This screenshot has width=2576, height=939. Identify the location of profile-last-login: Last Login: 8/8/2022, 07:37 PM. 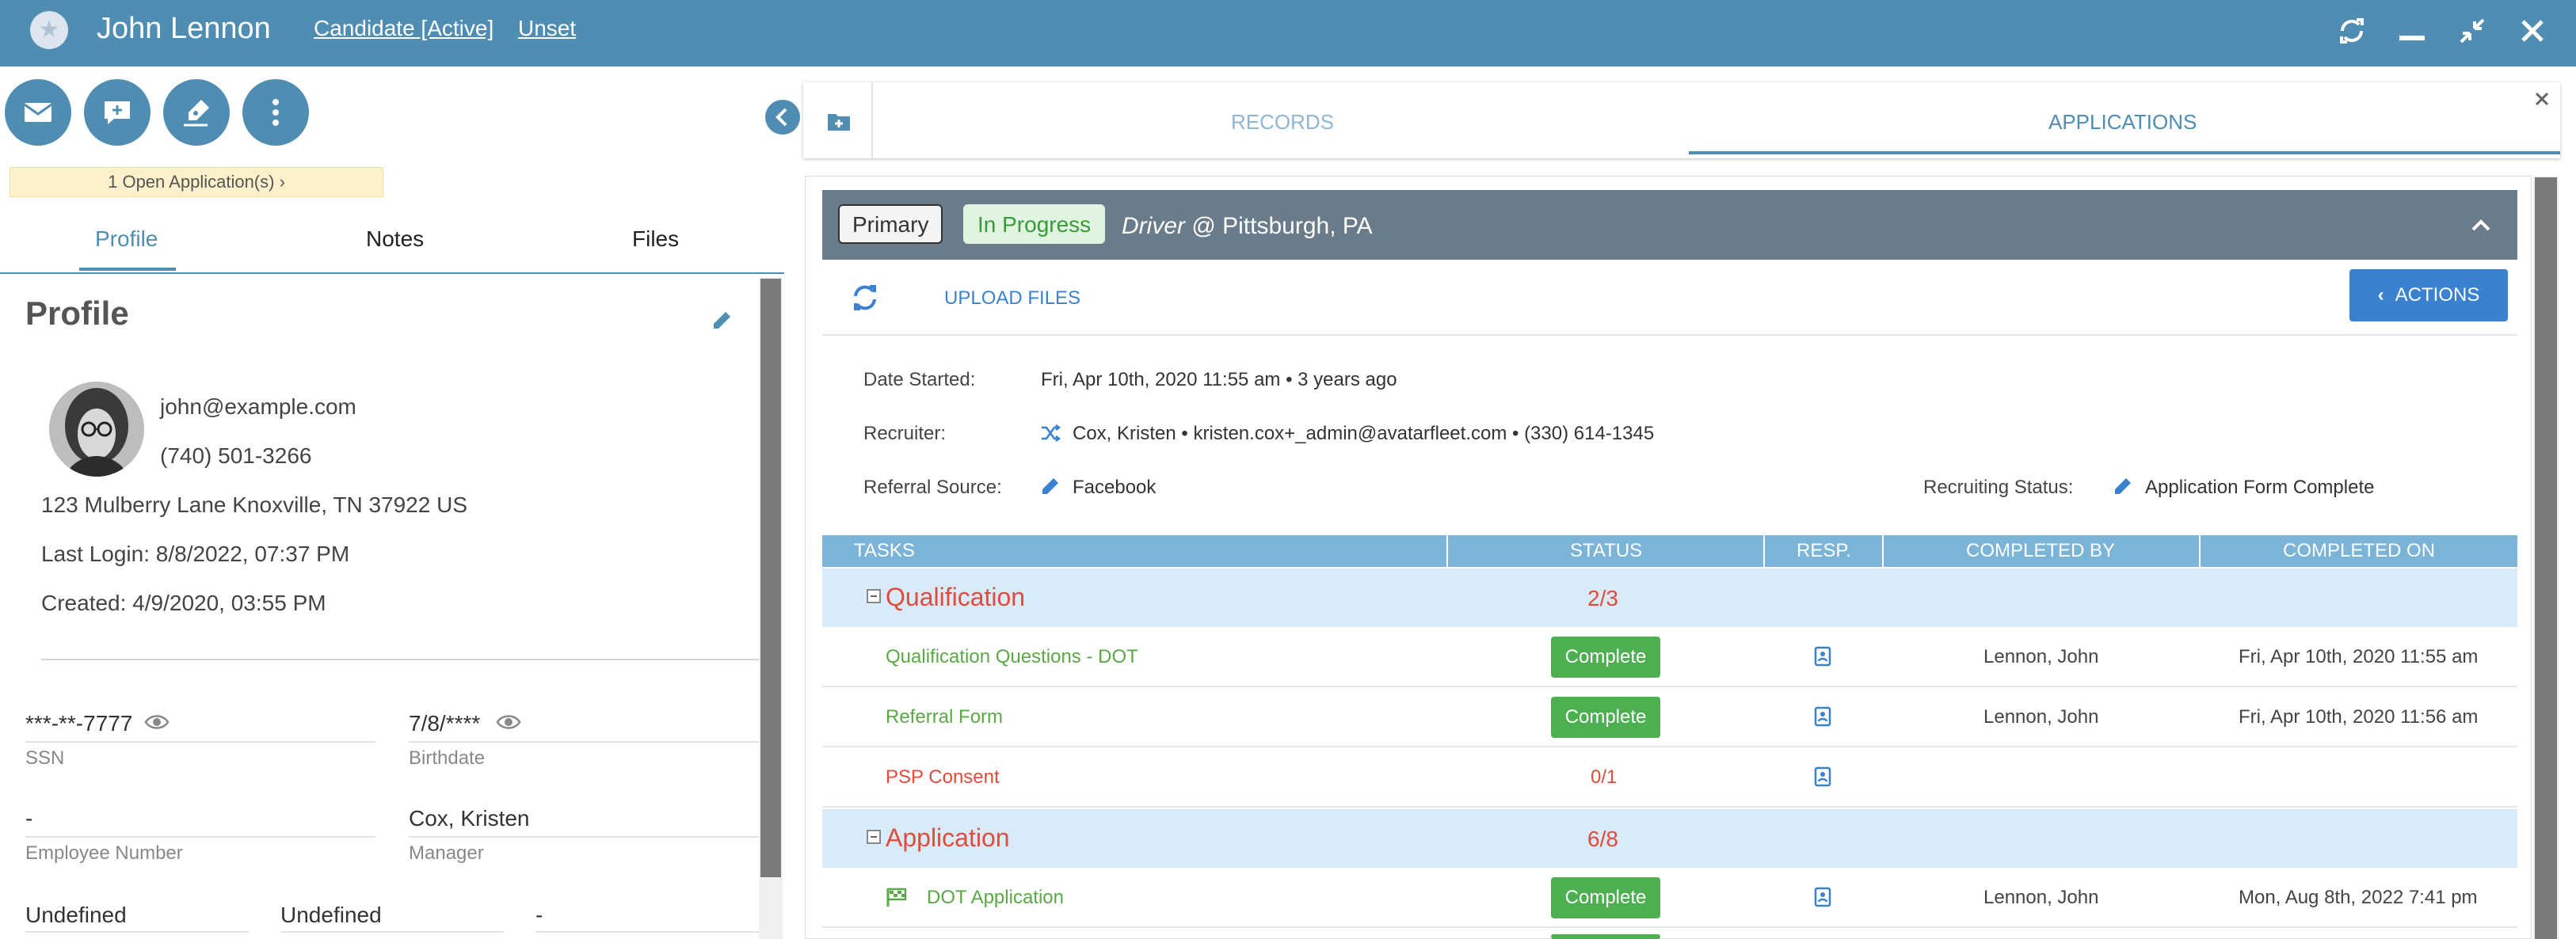
(196, 554).